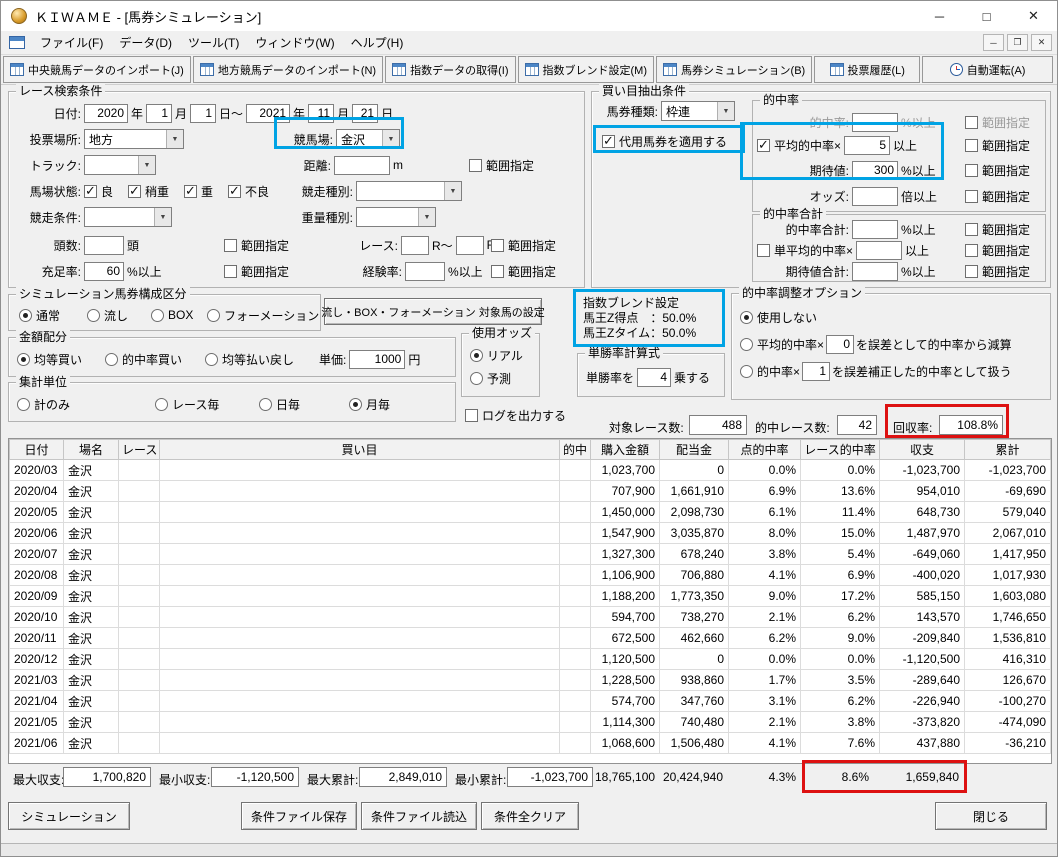 The image size is (1058, 857). I want to click on hit-total-input, so click(875, 229).